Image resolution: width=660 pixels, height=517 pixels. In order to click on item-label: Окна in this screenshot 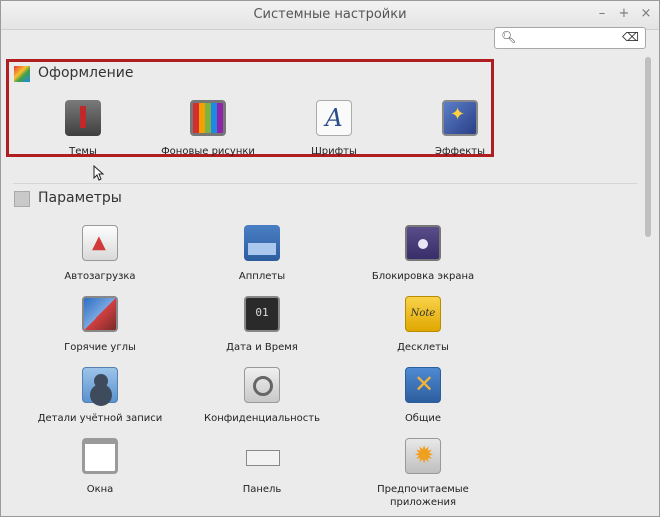, I will do `click(100, 489)`.